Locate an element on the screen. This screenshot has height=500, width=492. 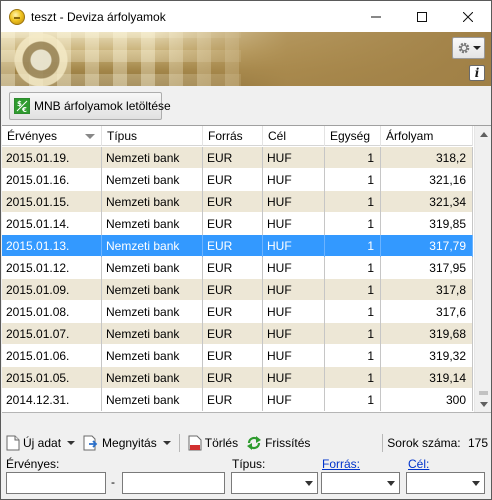
info-icon: i is located at coordinates (477, 73).